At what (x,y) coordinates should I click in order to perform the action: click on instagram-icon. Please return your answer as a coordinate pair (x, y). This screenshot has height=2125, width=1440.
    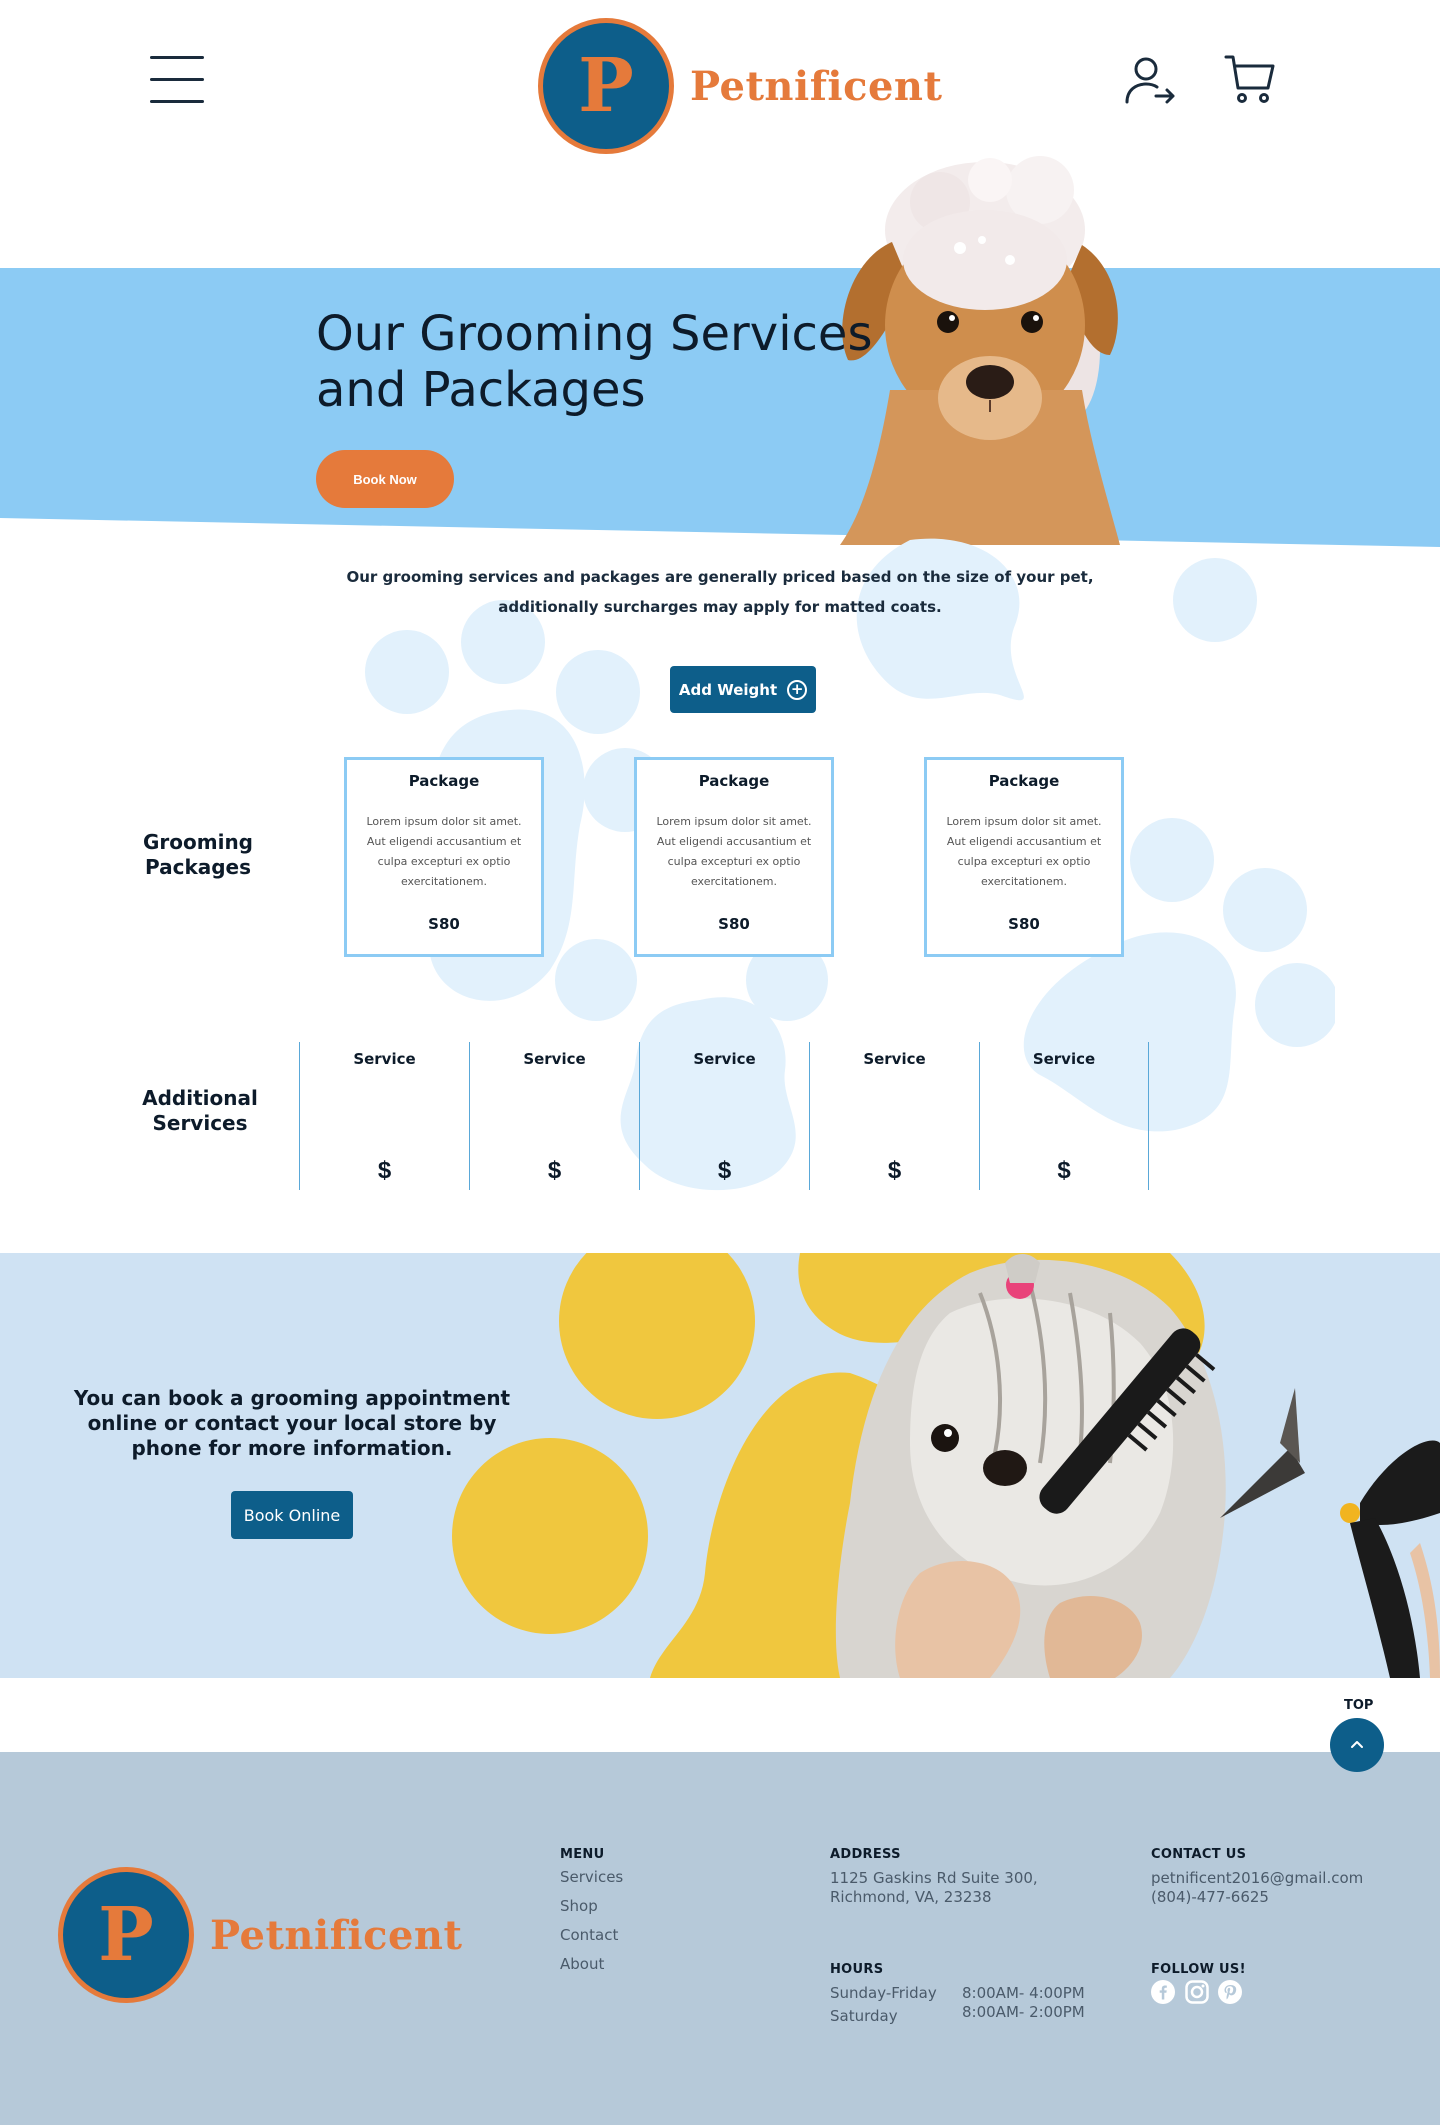
    Looking at the image, I should click on (1197, 1992).